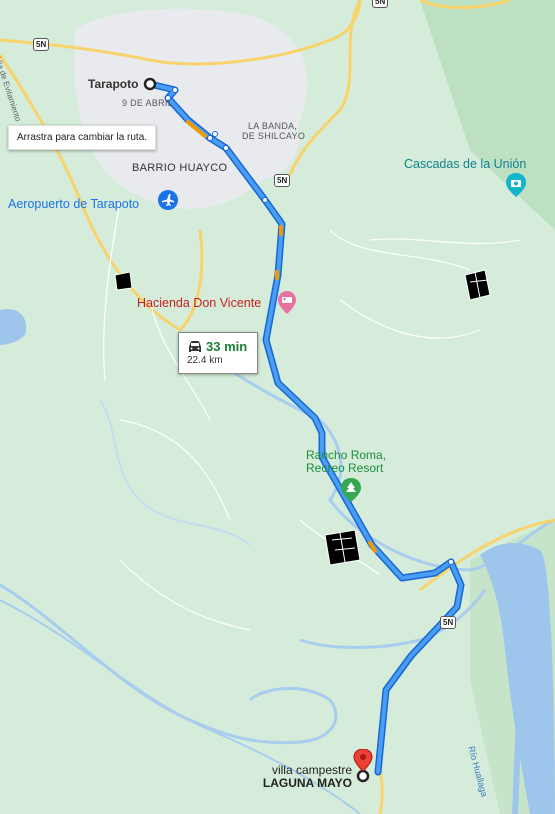  Describe the element at coordinates (73, 204) in the screenshot. I see `airport-label: Aeropuerto de Tarapoto` at that location.